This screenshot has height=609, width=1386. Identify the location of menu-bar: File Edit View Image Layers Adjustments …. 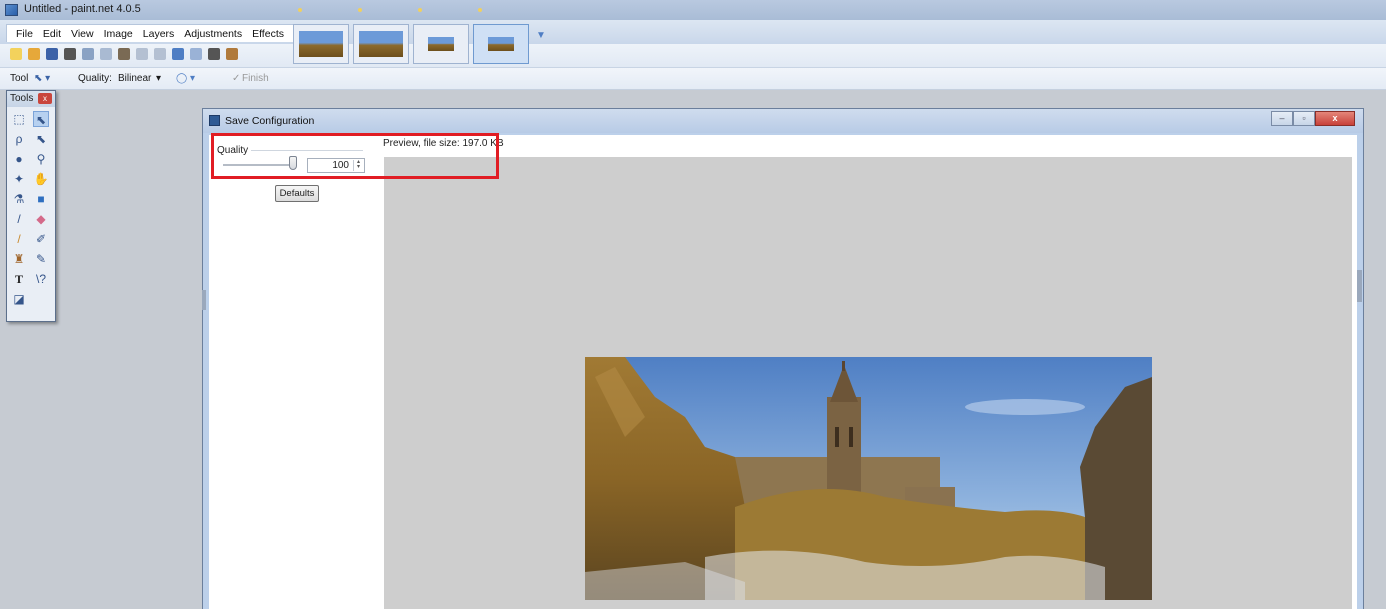
(693, 32).